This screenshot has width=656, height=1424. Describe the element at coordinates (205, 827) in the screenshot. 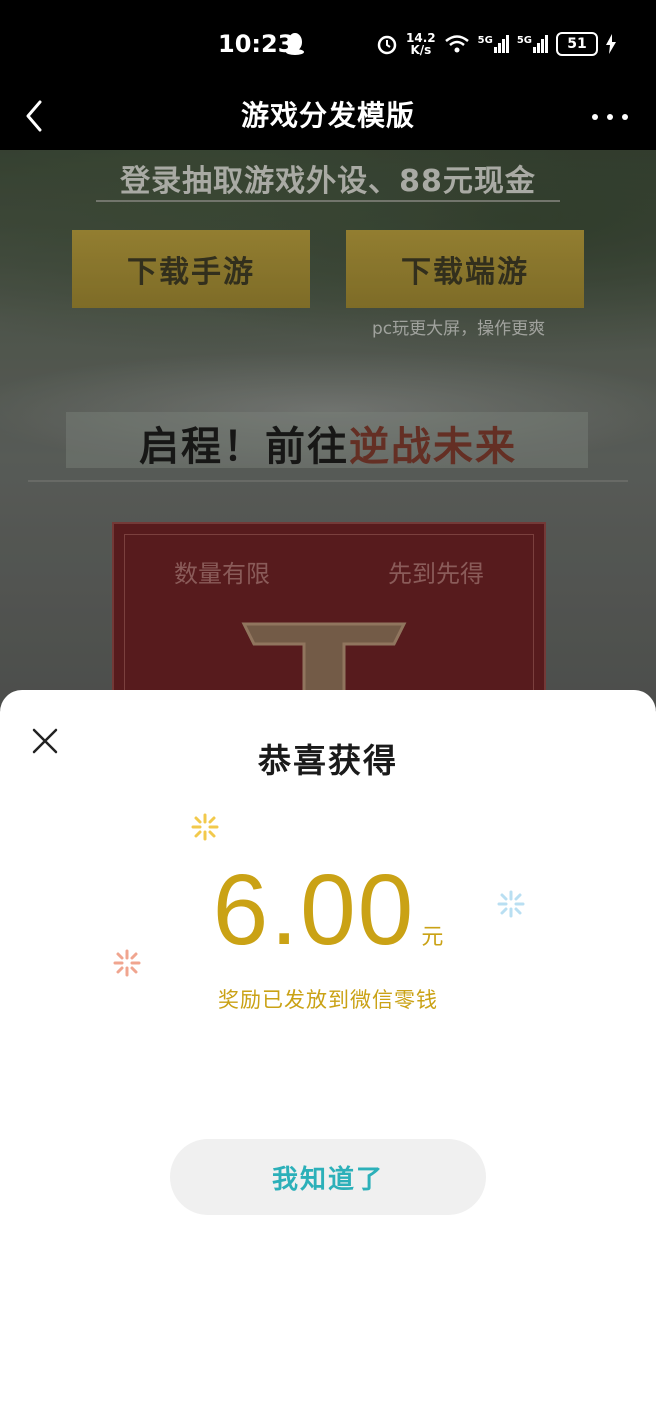

I see `sparkle-icon` at that location.